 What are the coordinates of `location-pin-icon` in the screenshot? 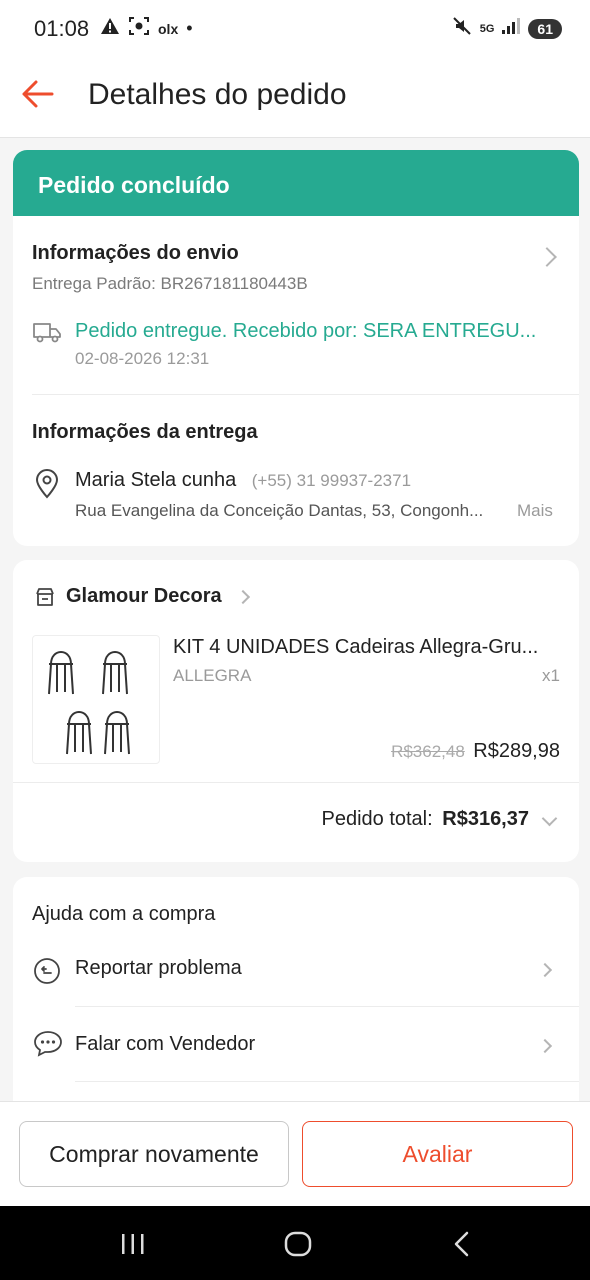 It's located at (47, 486).